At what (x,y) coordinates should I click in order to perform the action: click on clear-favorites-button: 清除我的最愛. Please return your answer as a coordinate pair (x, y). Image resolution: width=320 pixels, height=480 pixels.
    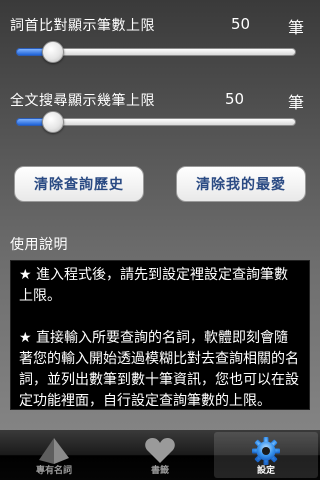
    Looking at the image, I should click on (241, 184).